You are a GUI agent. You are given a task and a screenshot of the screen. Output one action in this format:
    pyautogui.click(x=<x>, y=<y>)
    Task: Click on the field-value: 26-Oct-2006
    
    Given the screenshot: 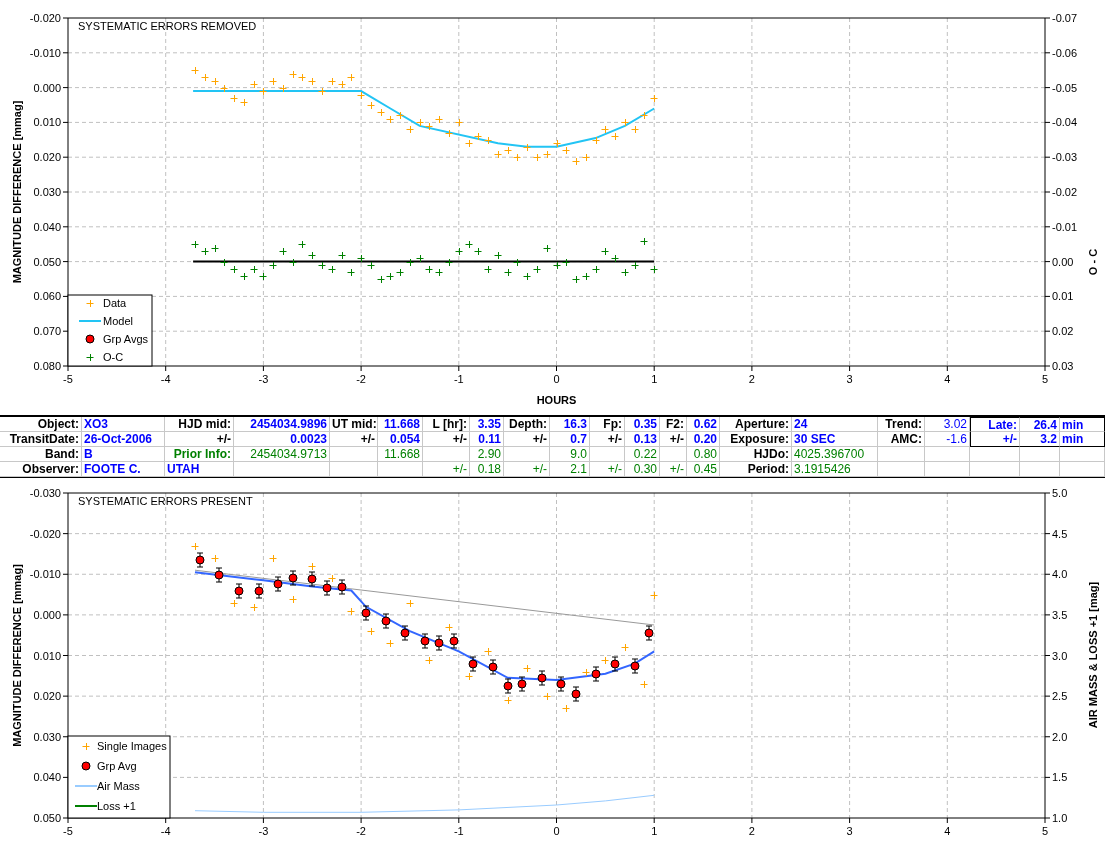 What is the action you would take?
    pyautogui.click(x=123, y=439)
    